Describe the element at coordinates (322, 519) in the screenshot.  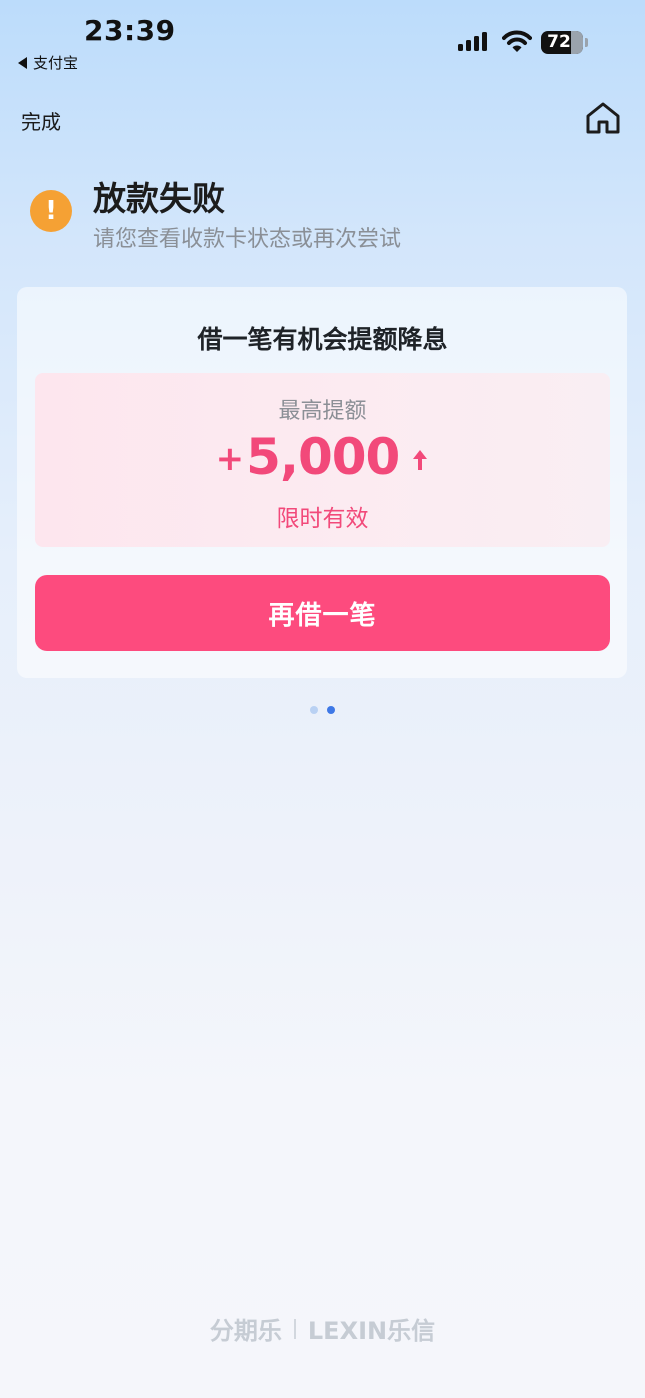
I see `promo-note: 限时有效` at that location.